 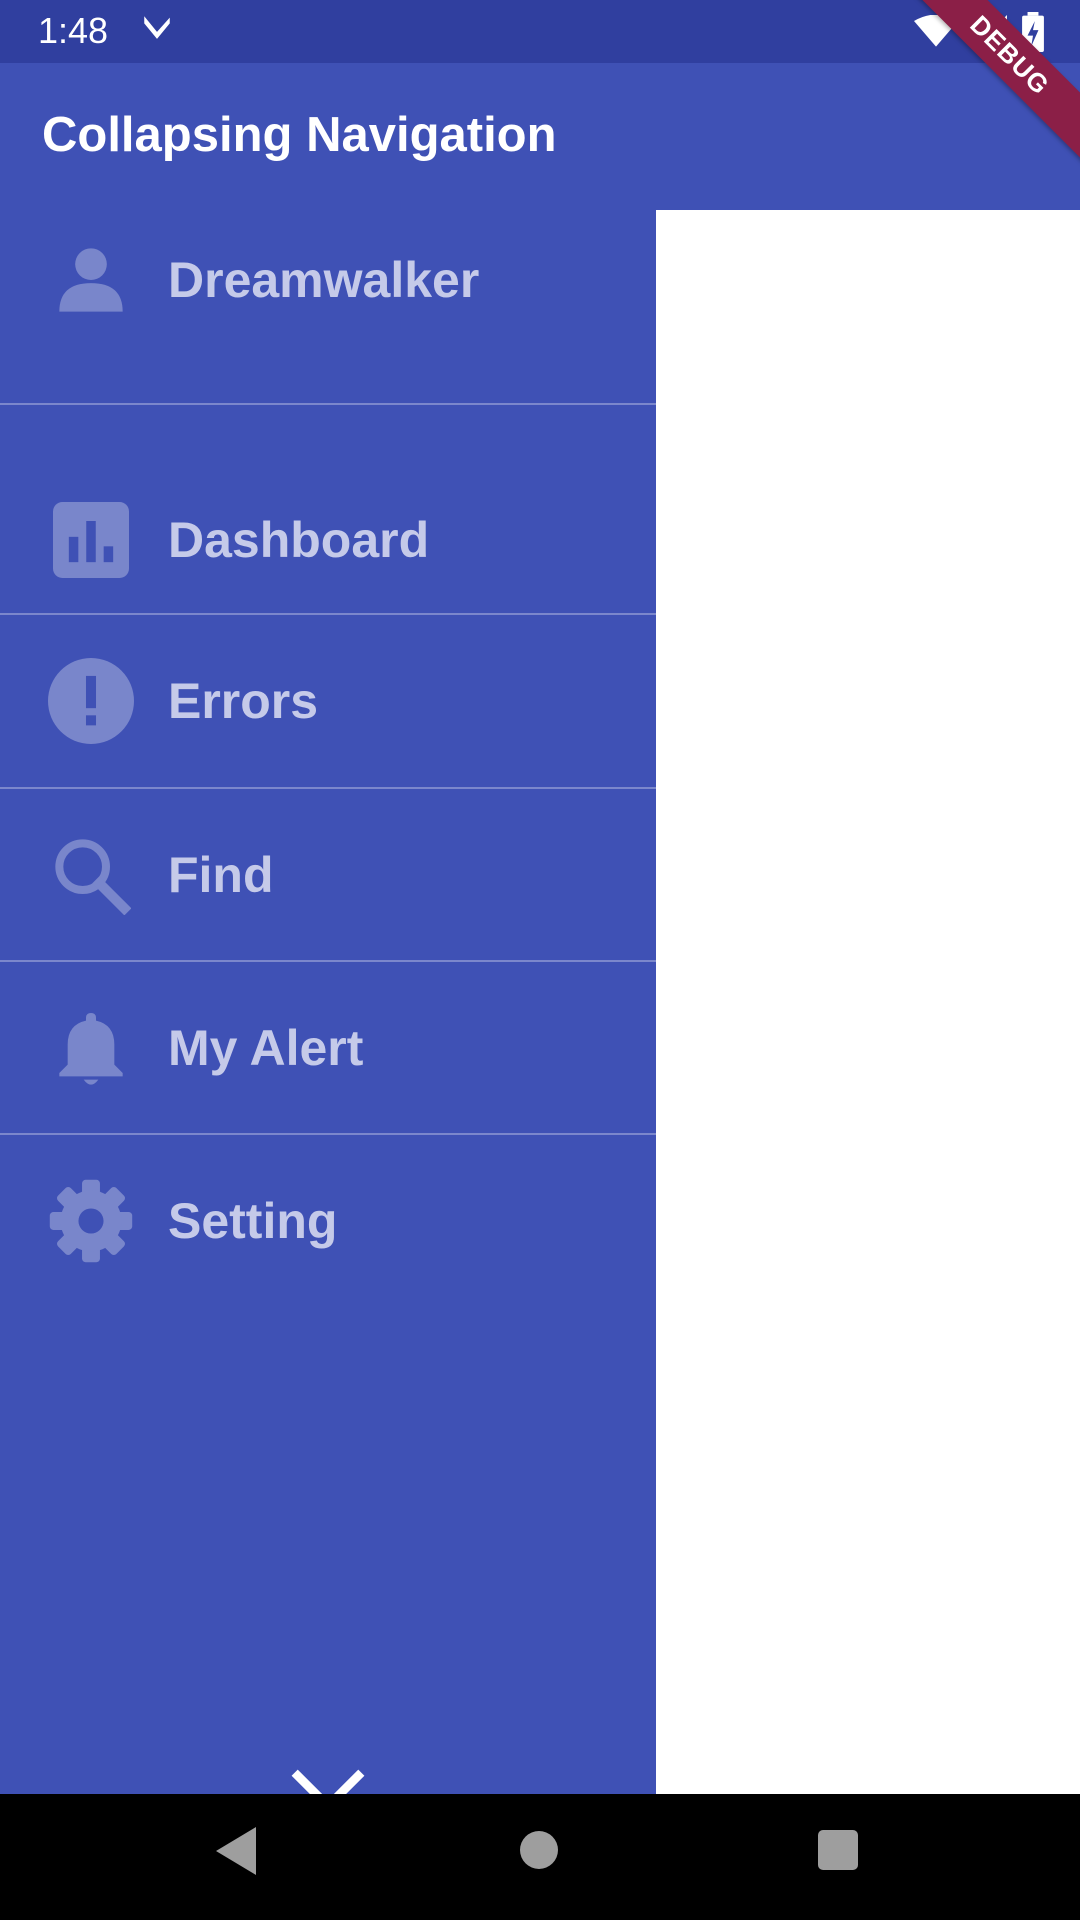 I want to click on nav-label-my-alert: My Alert, so click(x=266, y=1048).